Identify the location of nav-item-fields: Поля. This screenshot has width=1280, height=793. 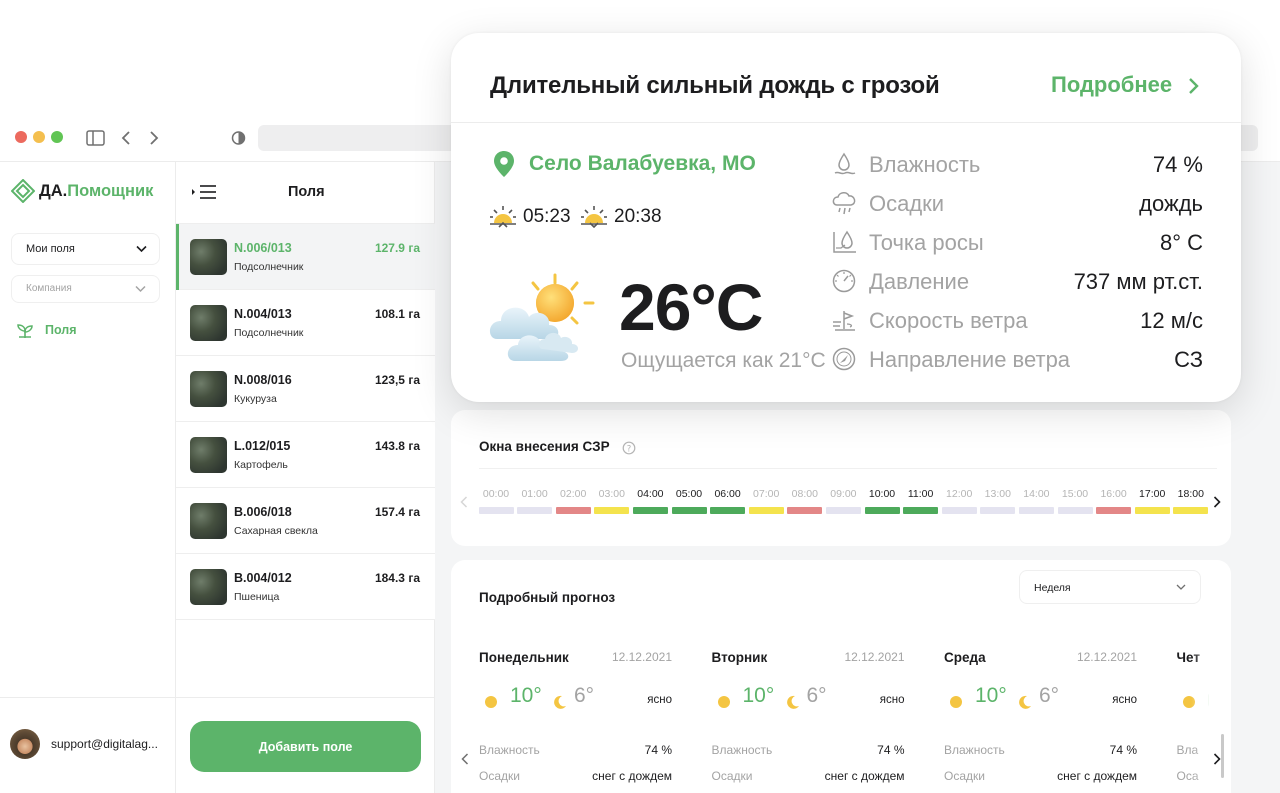
(86, 331).